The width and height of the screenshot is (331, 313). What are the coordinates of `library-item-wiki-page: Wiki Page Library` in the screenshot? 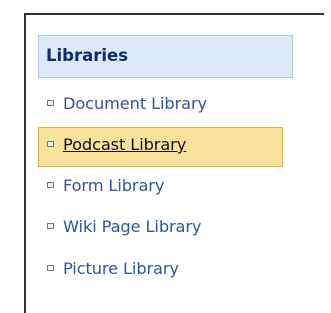 It's located at (160, 229).